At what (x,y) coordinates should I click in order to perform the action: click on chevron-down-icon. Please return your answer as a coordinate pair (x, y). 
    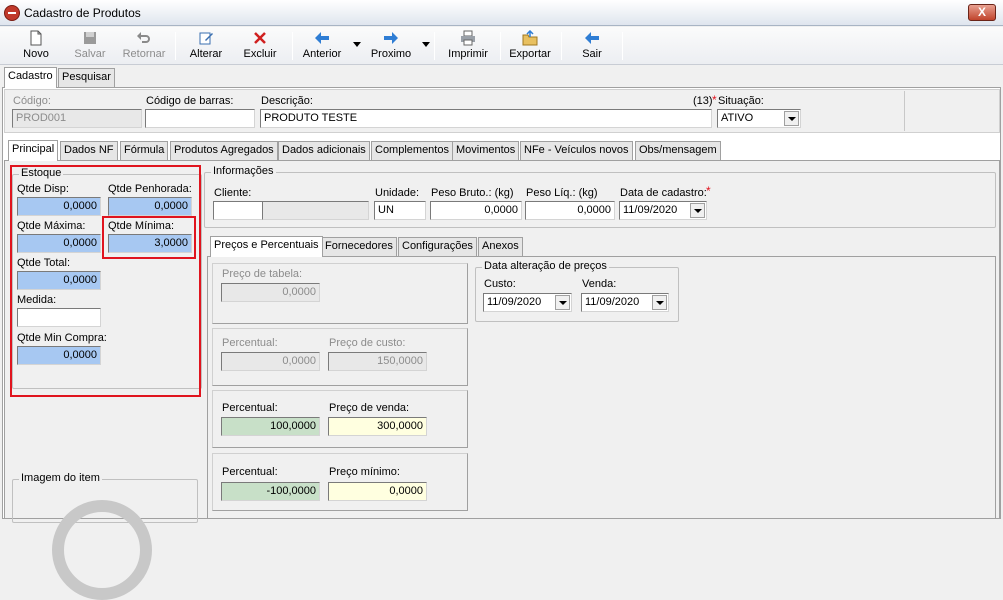
    Looking at the image, I should click on (791, 118).